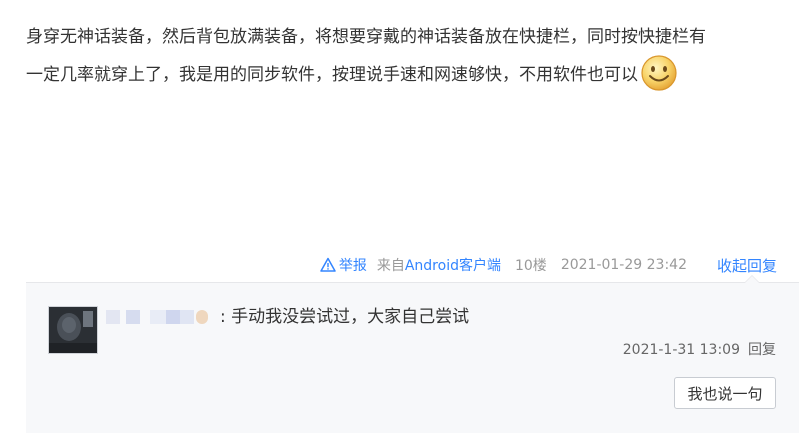  What do you see at coordinates (73, 330) in the screenshot?
I see `avatar` at bounding box center [73, 330].